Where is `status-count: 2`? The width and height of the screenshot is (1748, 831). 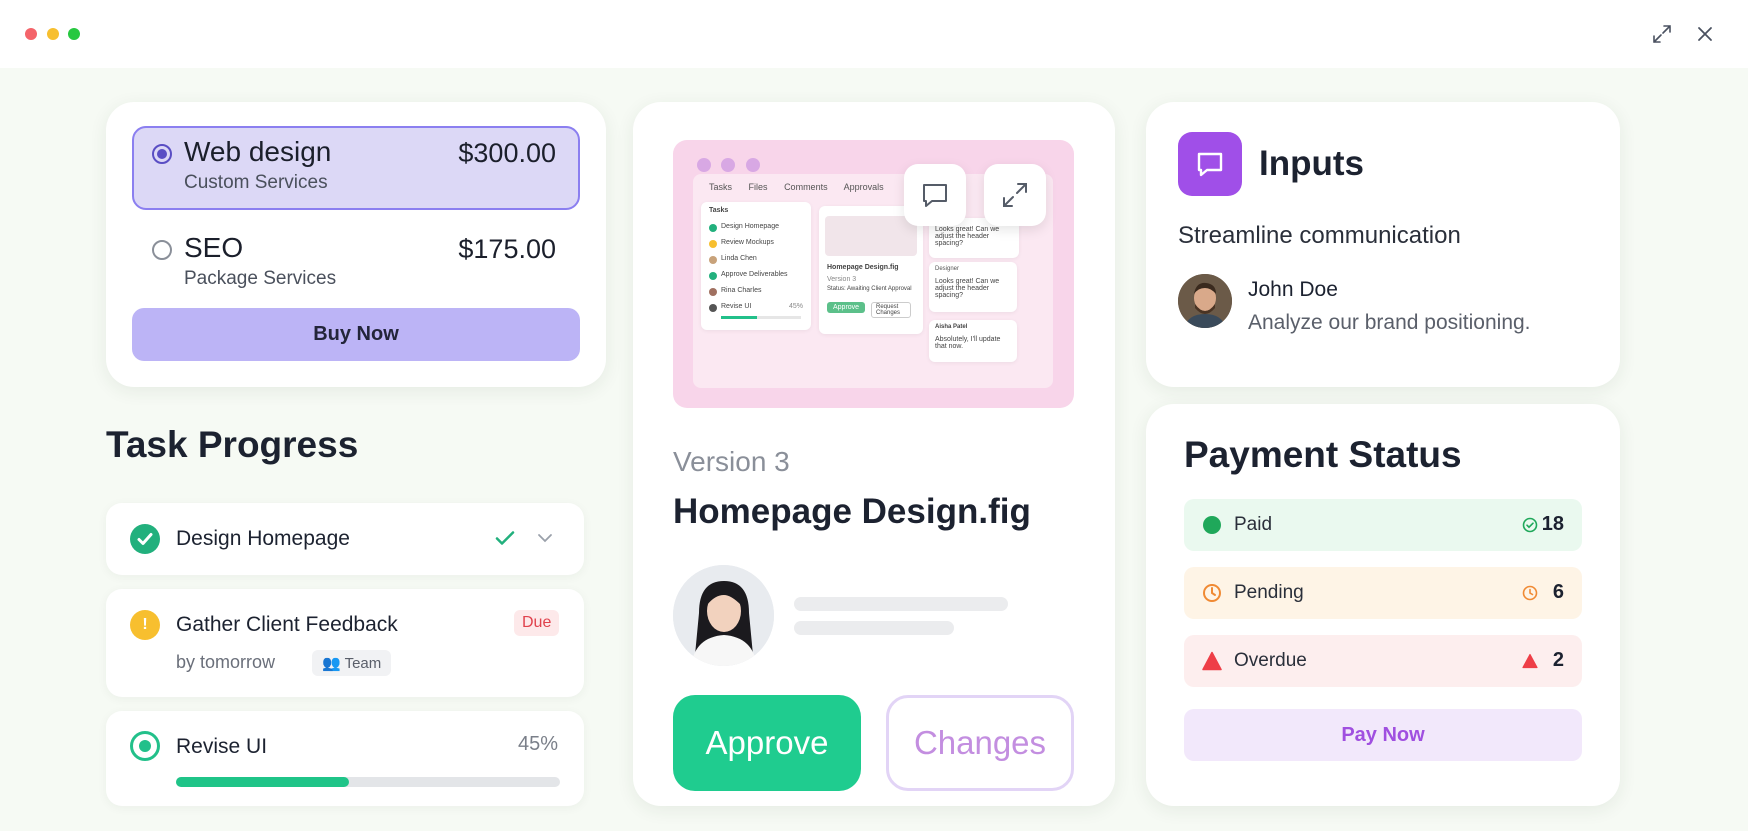
status-count: 2 is located at coordinates (1558, 660).